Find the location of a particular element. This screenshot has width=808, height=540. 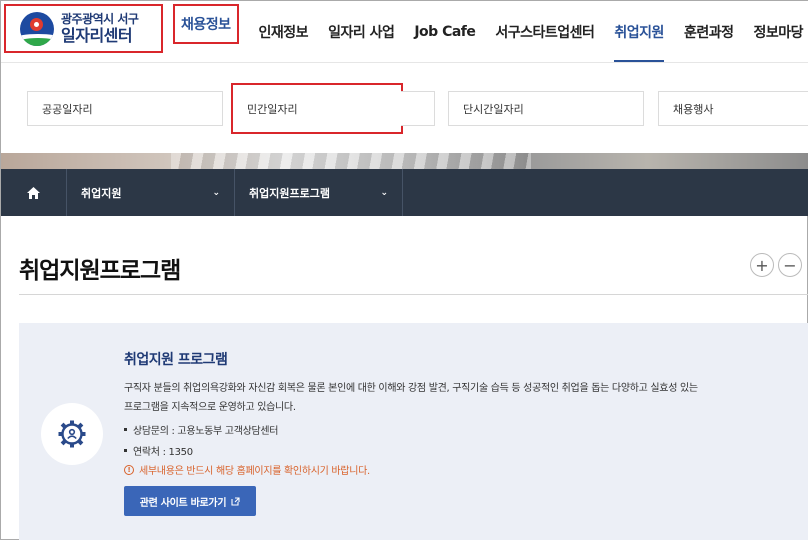

notice-item: ! 세부내용은 반드시 해당 홈페이지를 확인하시기 바랍니다. is located at coordinates (247, 469).